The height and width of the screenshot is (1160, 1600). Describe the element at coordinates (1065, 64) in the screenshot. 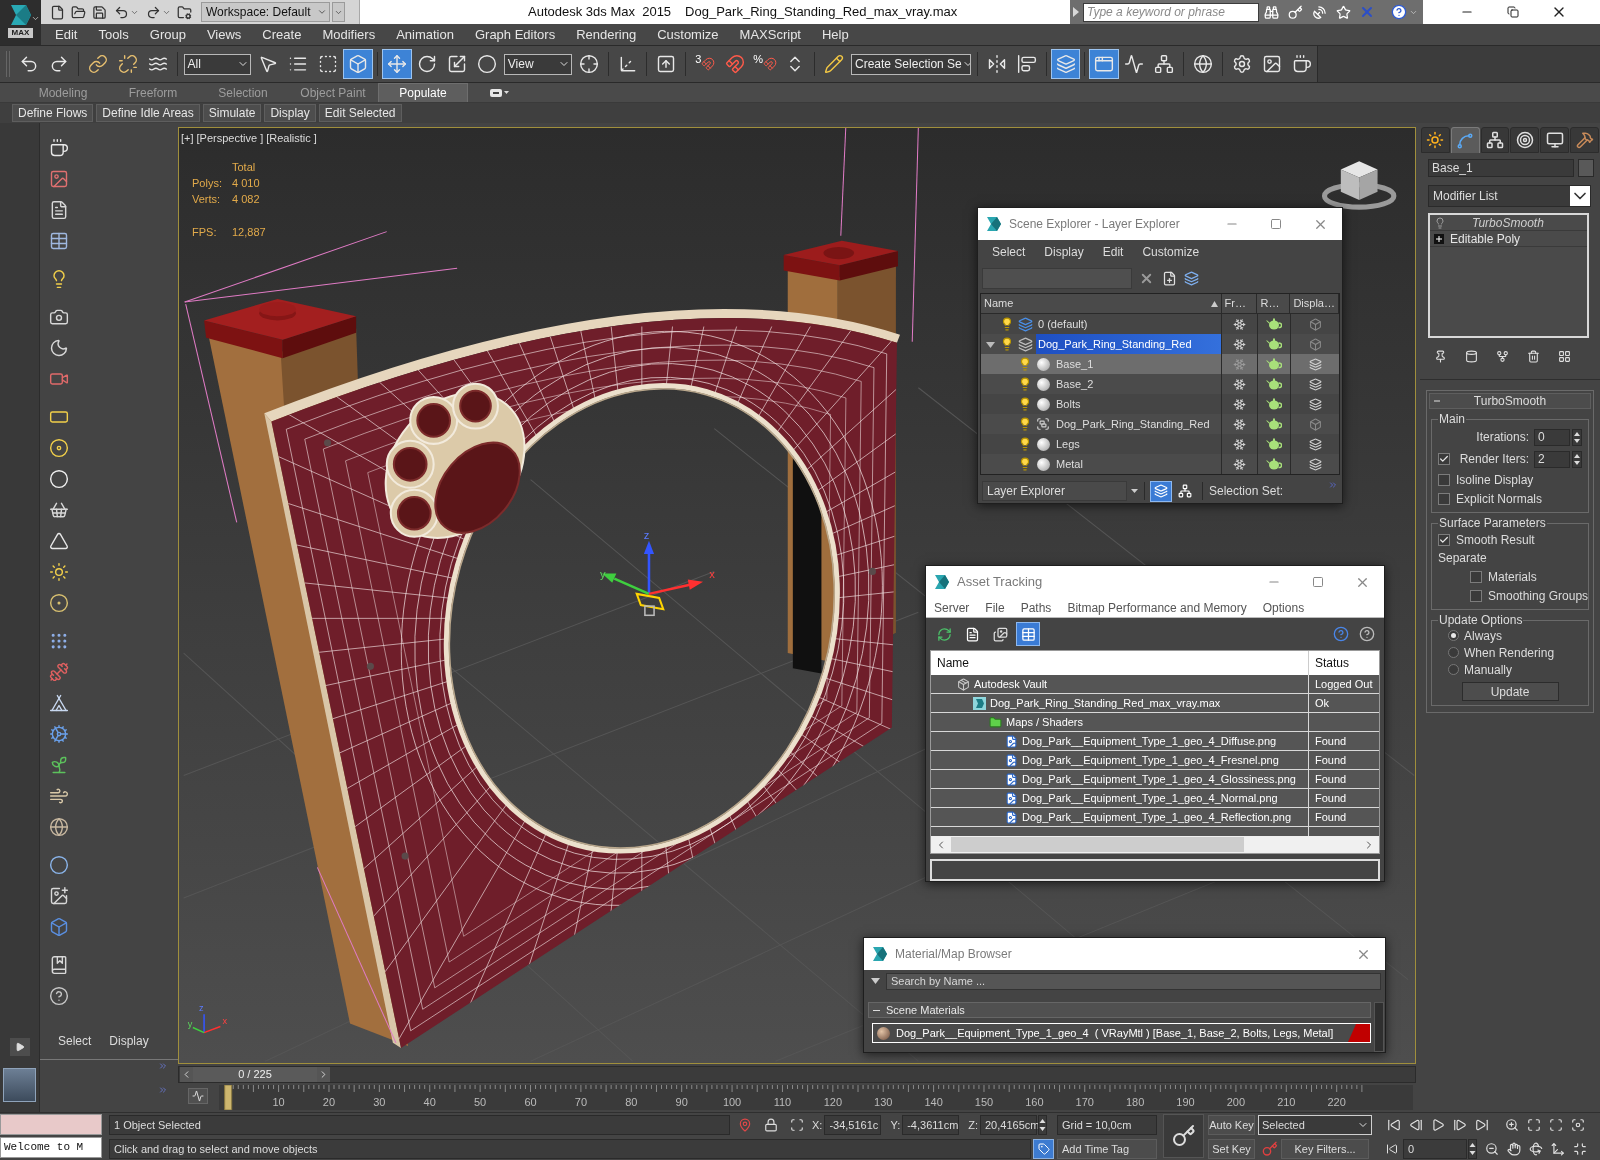

I see `layer-explorer-button` at that location.